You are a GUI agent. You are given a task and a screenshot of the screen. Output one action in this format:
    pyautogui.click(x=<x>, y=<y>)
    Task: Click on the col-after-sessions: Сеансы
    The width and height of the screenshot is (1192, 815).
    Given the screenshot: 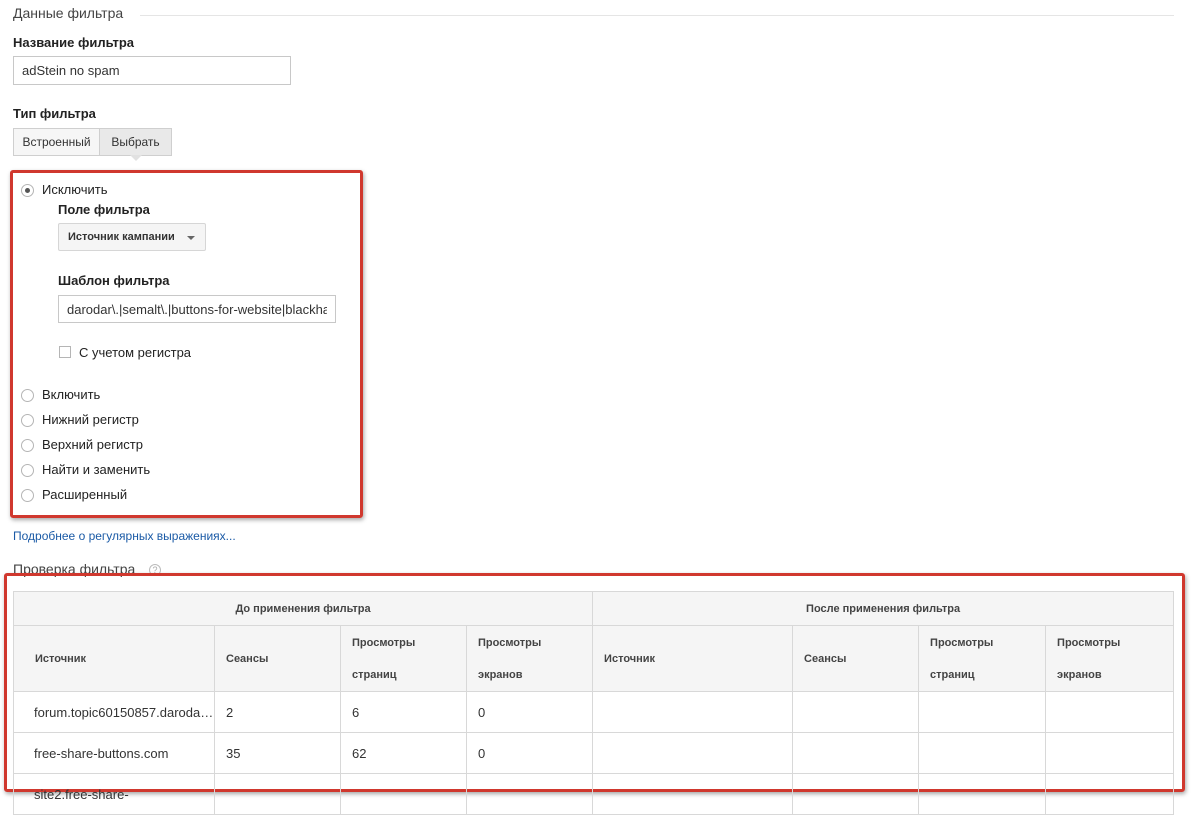 What is the action you would take?
    pyautogui.click(x=856, y=658)
    